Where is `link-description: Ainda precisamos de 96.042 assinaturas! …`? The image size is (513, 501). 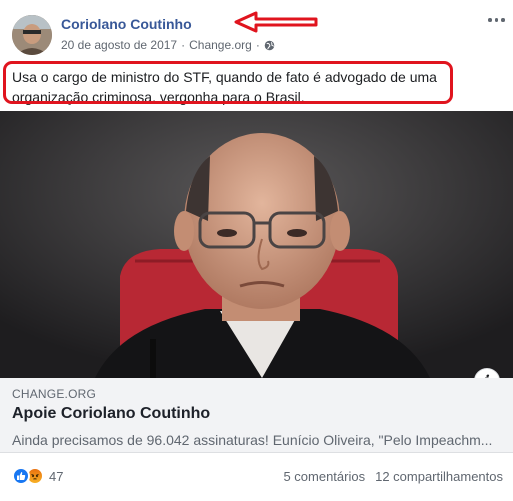
link-description: Ainda precisamos de 96.042 assinaturas! … is located at coordinates (252, 440).